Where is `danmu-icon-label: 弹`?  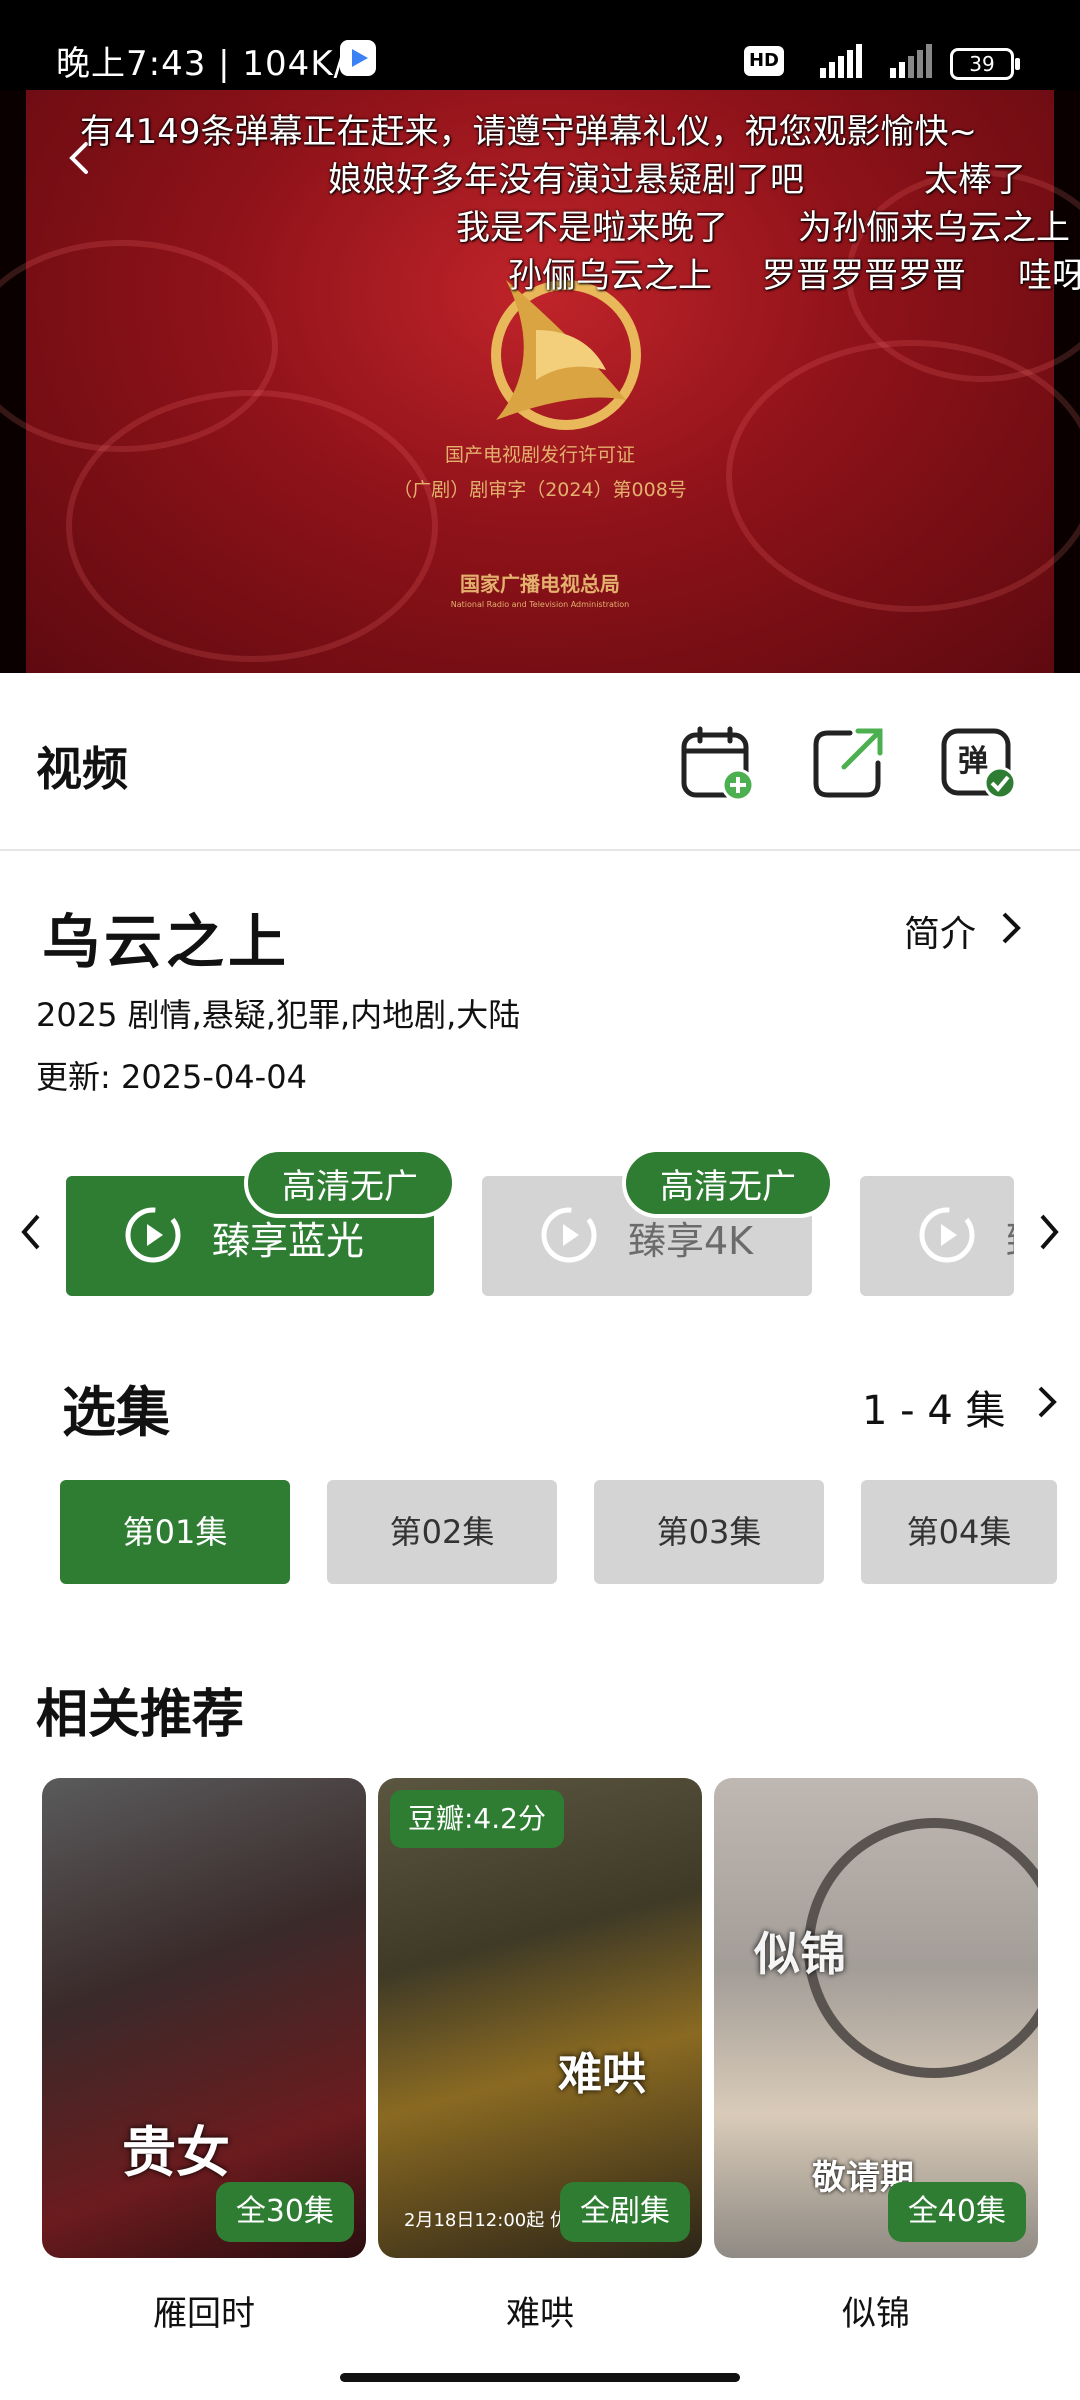
danmu-icon-label: 弹 is located at coordinates (973, 761).